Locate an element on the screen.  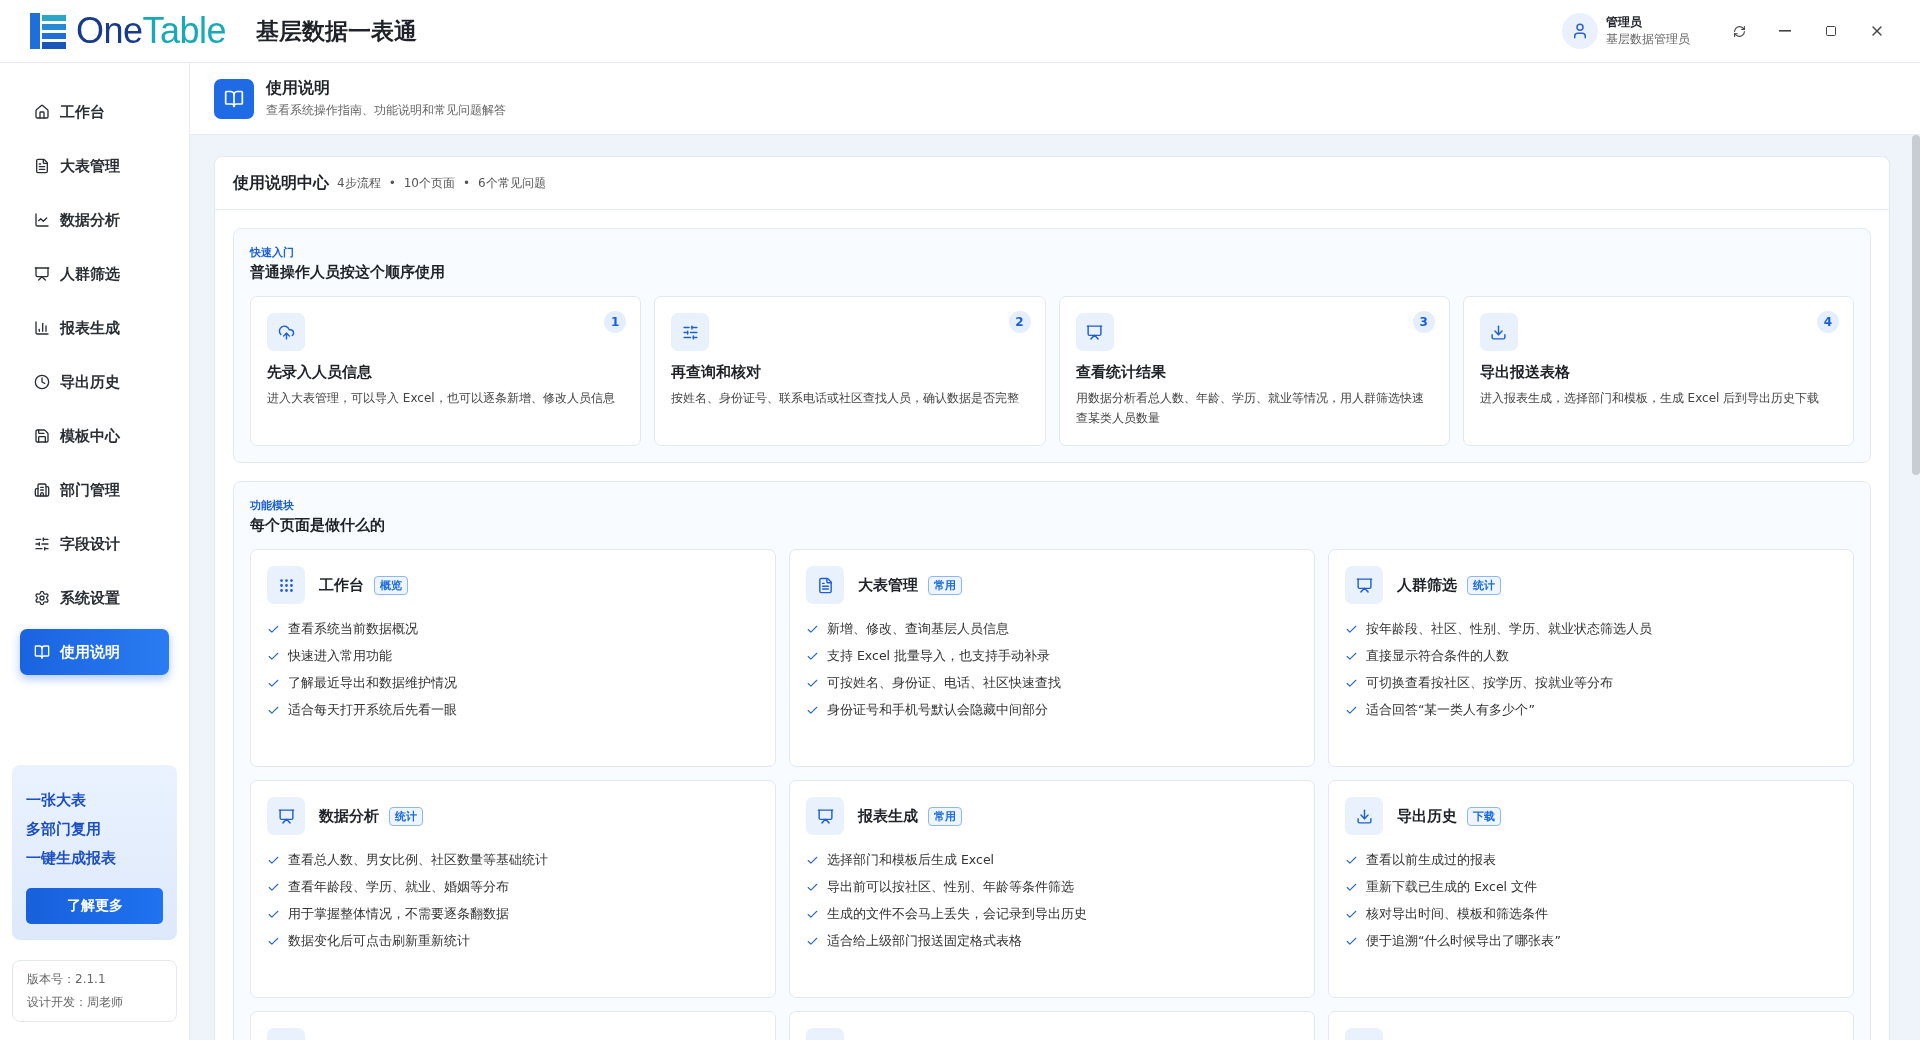
module-tag: 统计 is located at coordinates (1484, 585).